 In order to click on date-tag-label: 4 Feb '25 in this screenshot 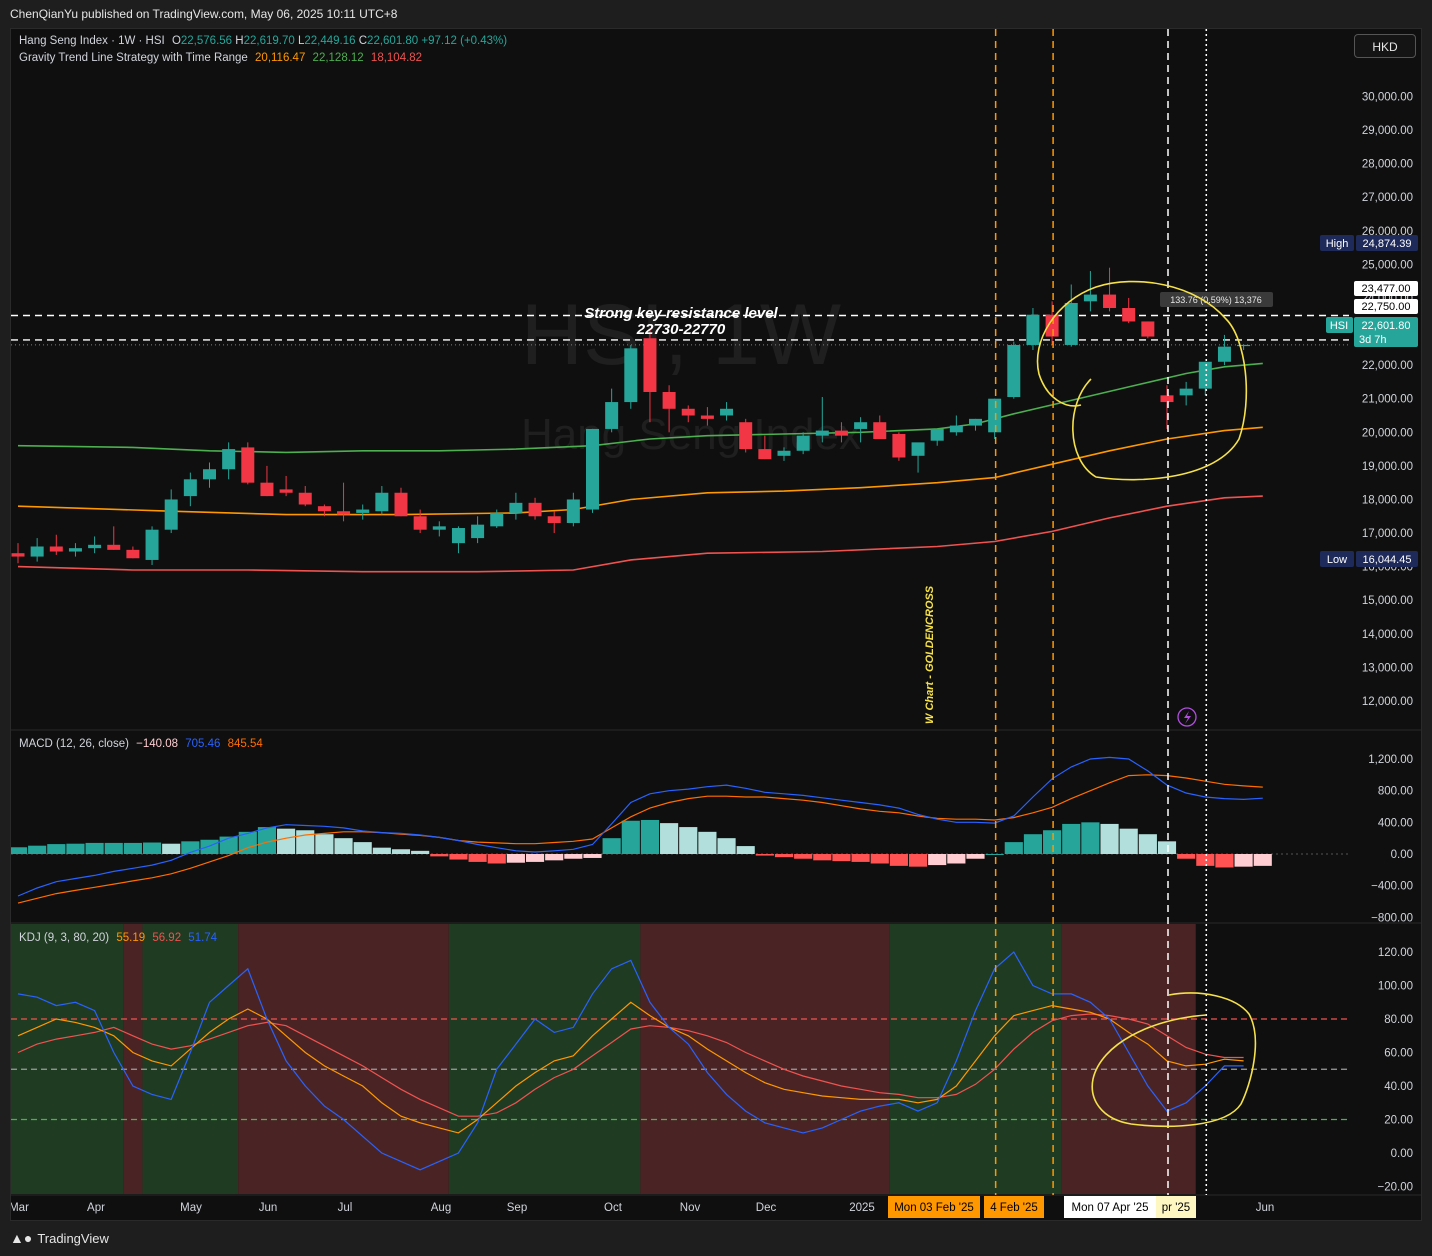, I will do `click(1014, 1208)`.